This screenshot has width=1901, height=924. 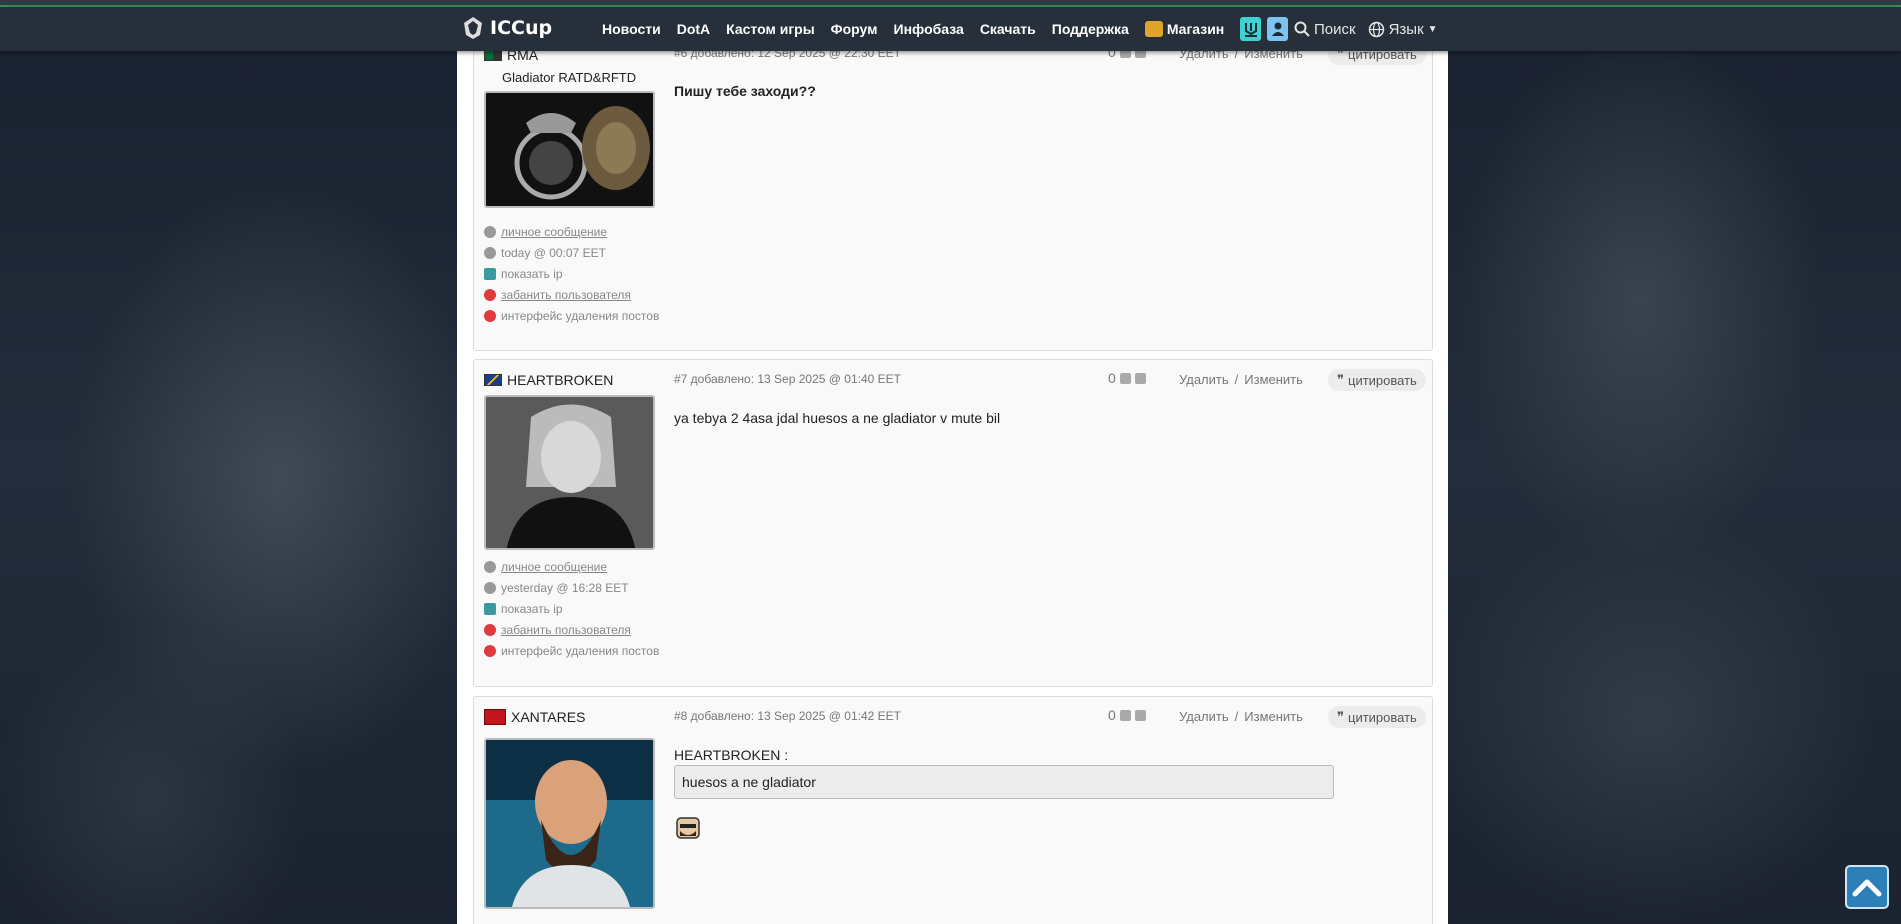 I want to click on nav-download: Скачать, so click(x=1008, y=29).